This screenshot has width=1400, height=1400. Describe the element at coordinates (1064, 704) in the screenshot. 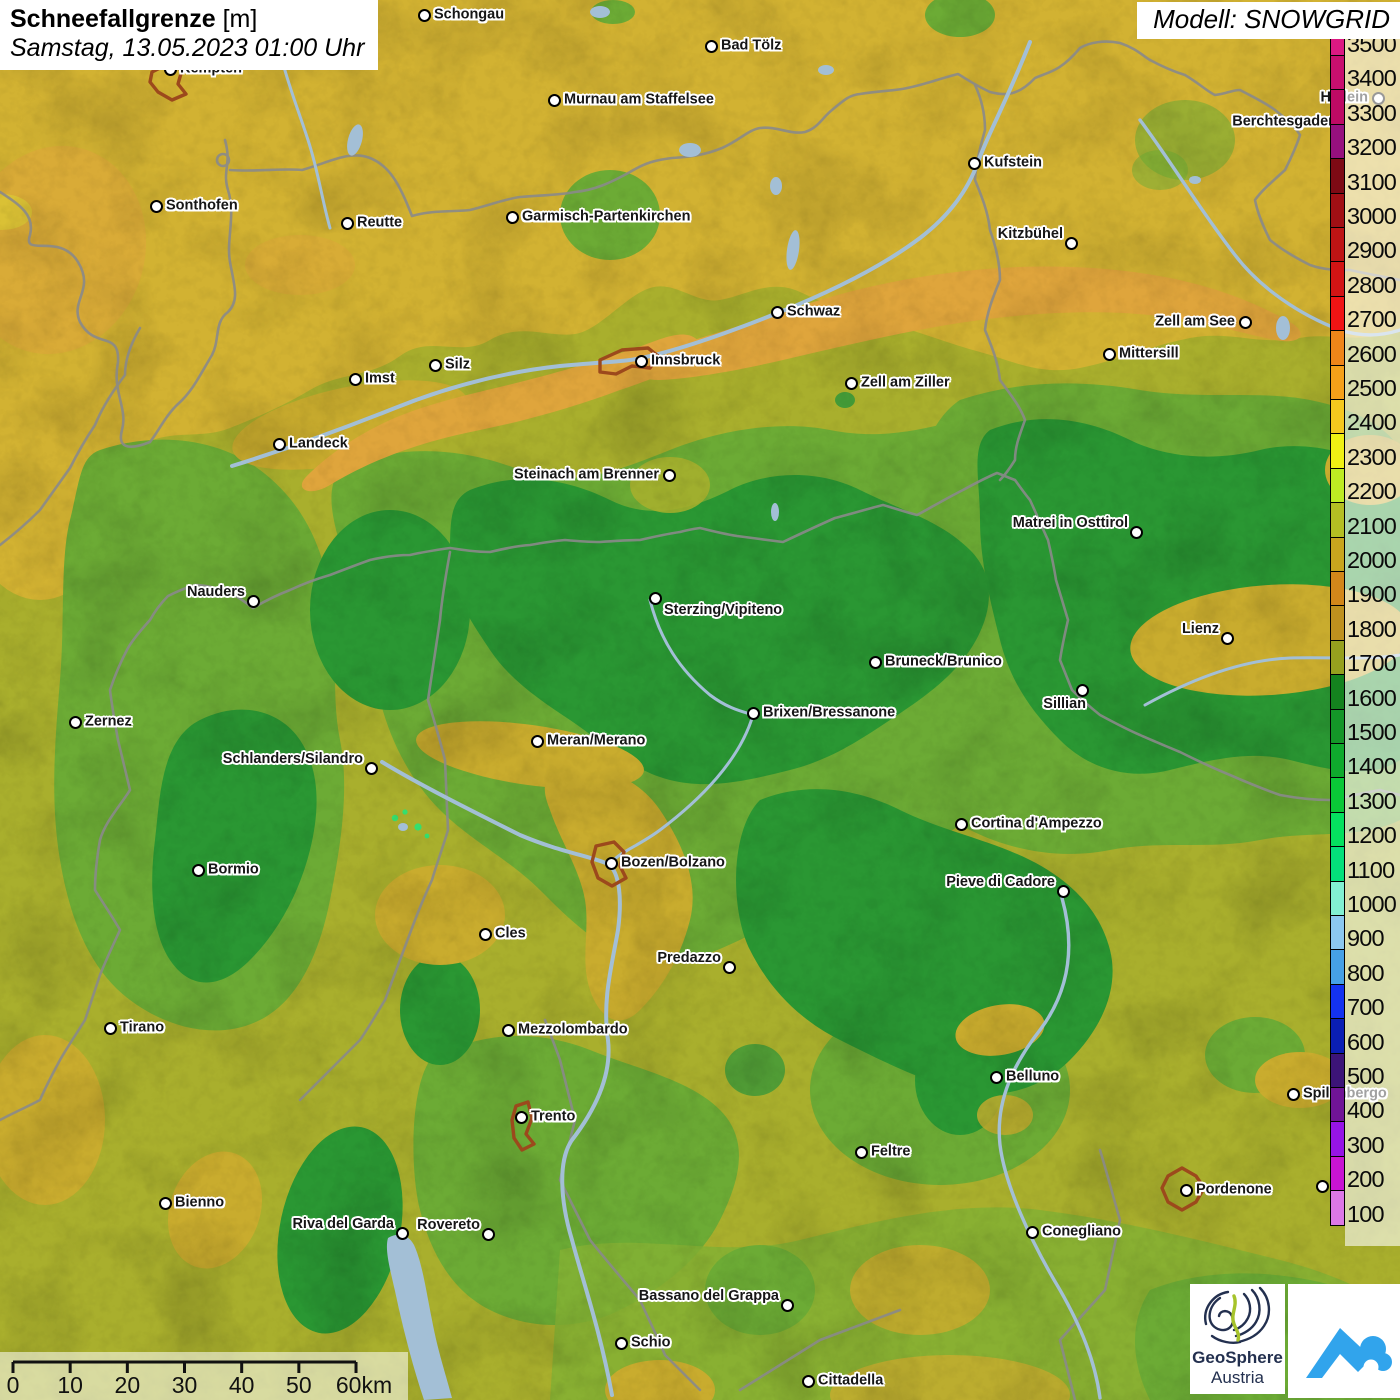

I see `city-label: Sillian` at that location.